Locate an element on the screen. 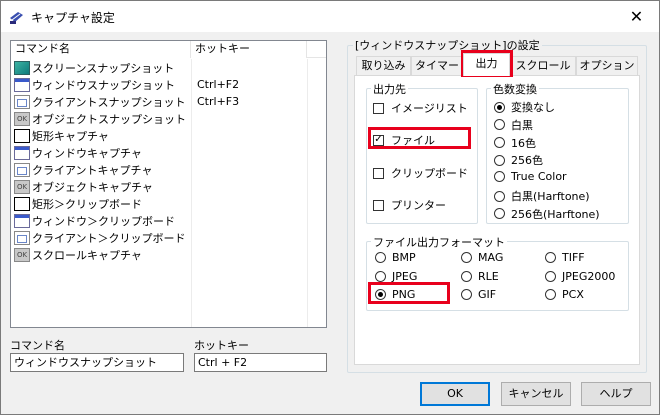 The height and width of the screenshot is (415, 660). tab-scroll: スクロール is located at coordinates (543, 65).